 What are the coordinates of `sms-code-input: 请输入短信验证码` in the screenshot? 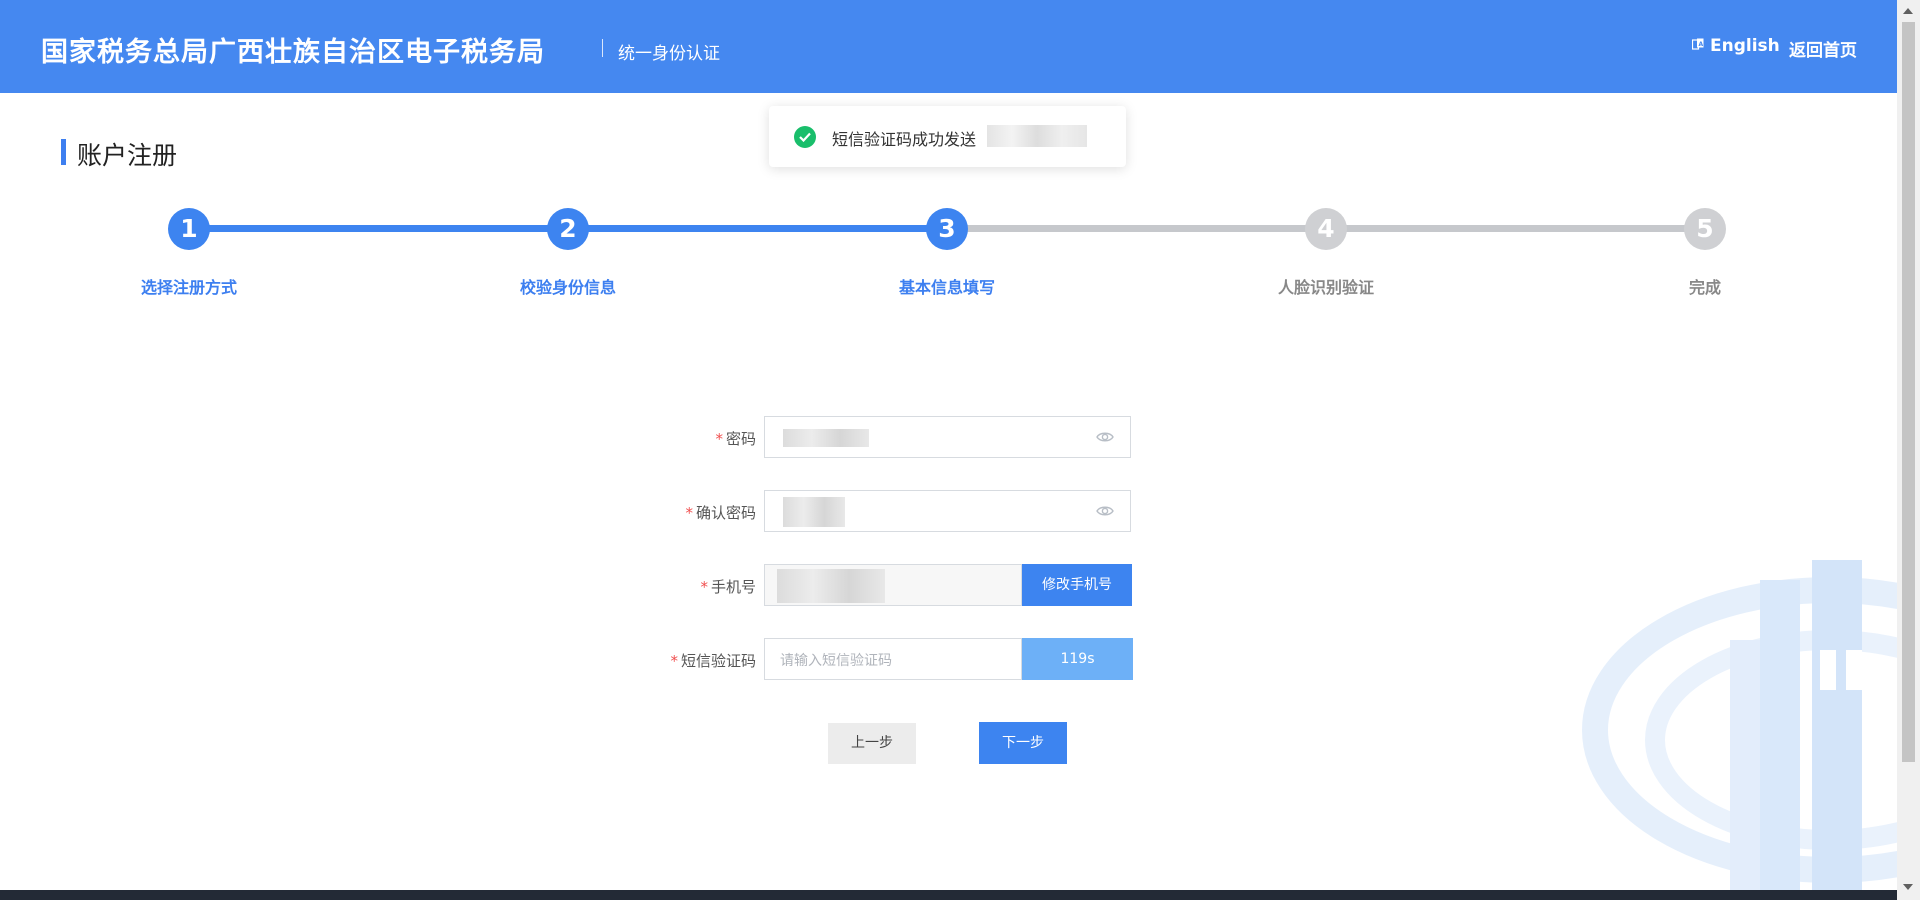 It's located at (893, 659).